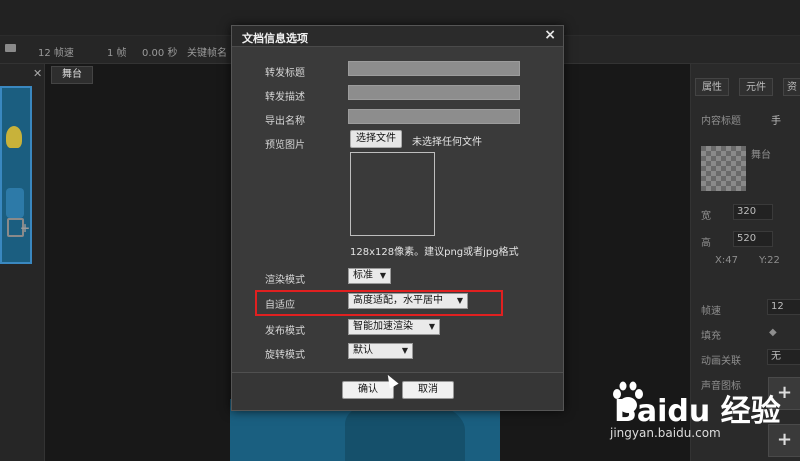 The width and height of the screenshot is (800, 461). I want to click on fps-label: 帧速, so click(711, 311).